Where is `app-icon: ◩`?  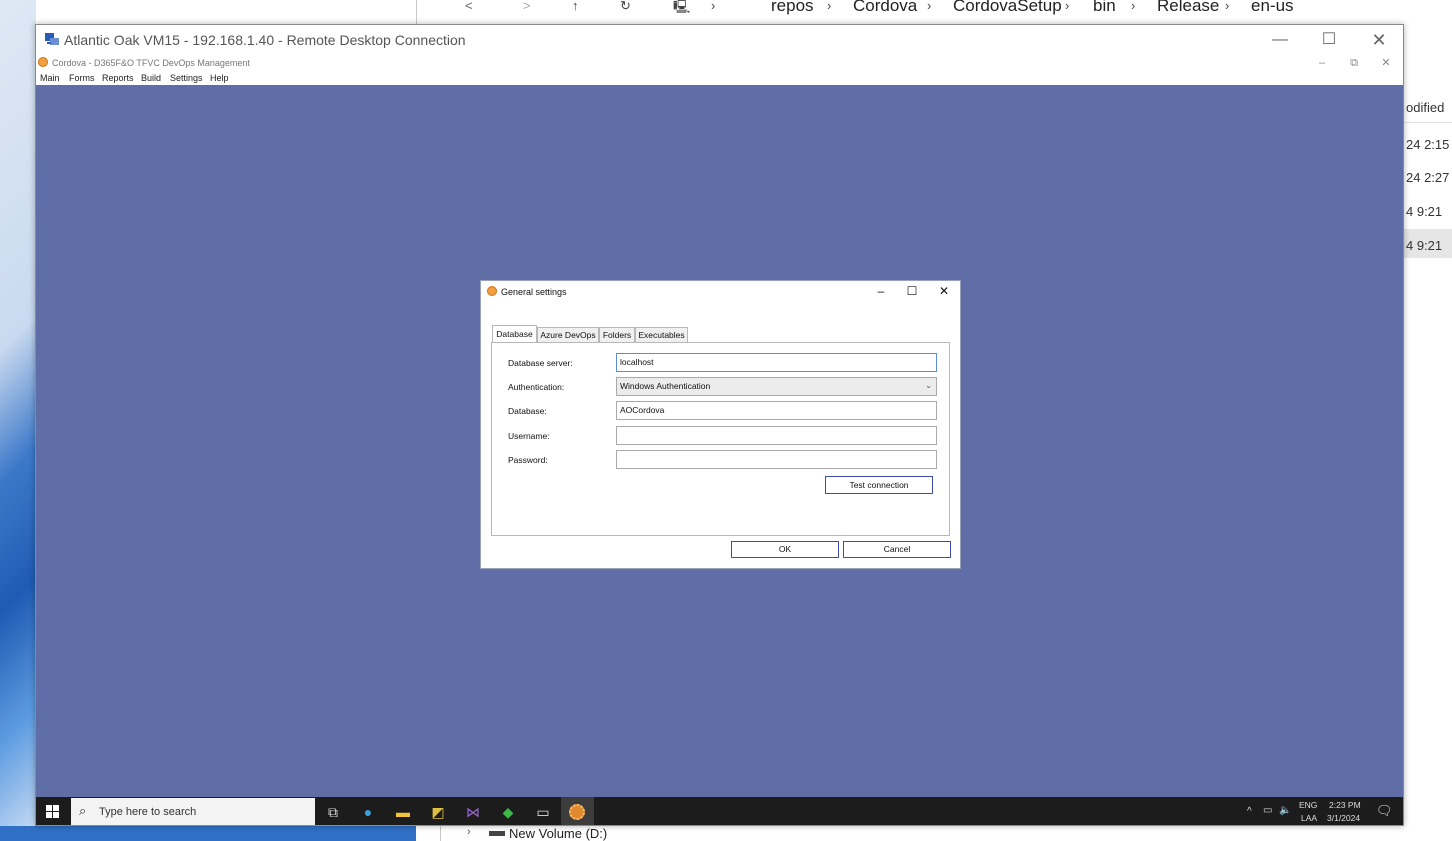 app-icon: ◩ is located at coordinates (438, 812).